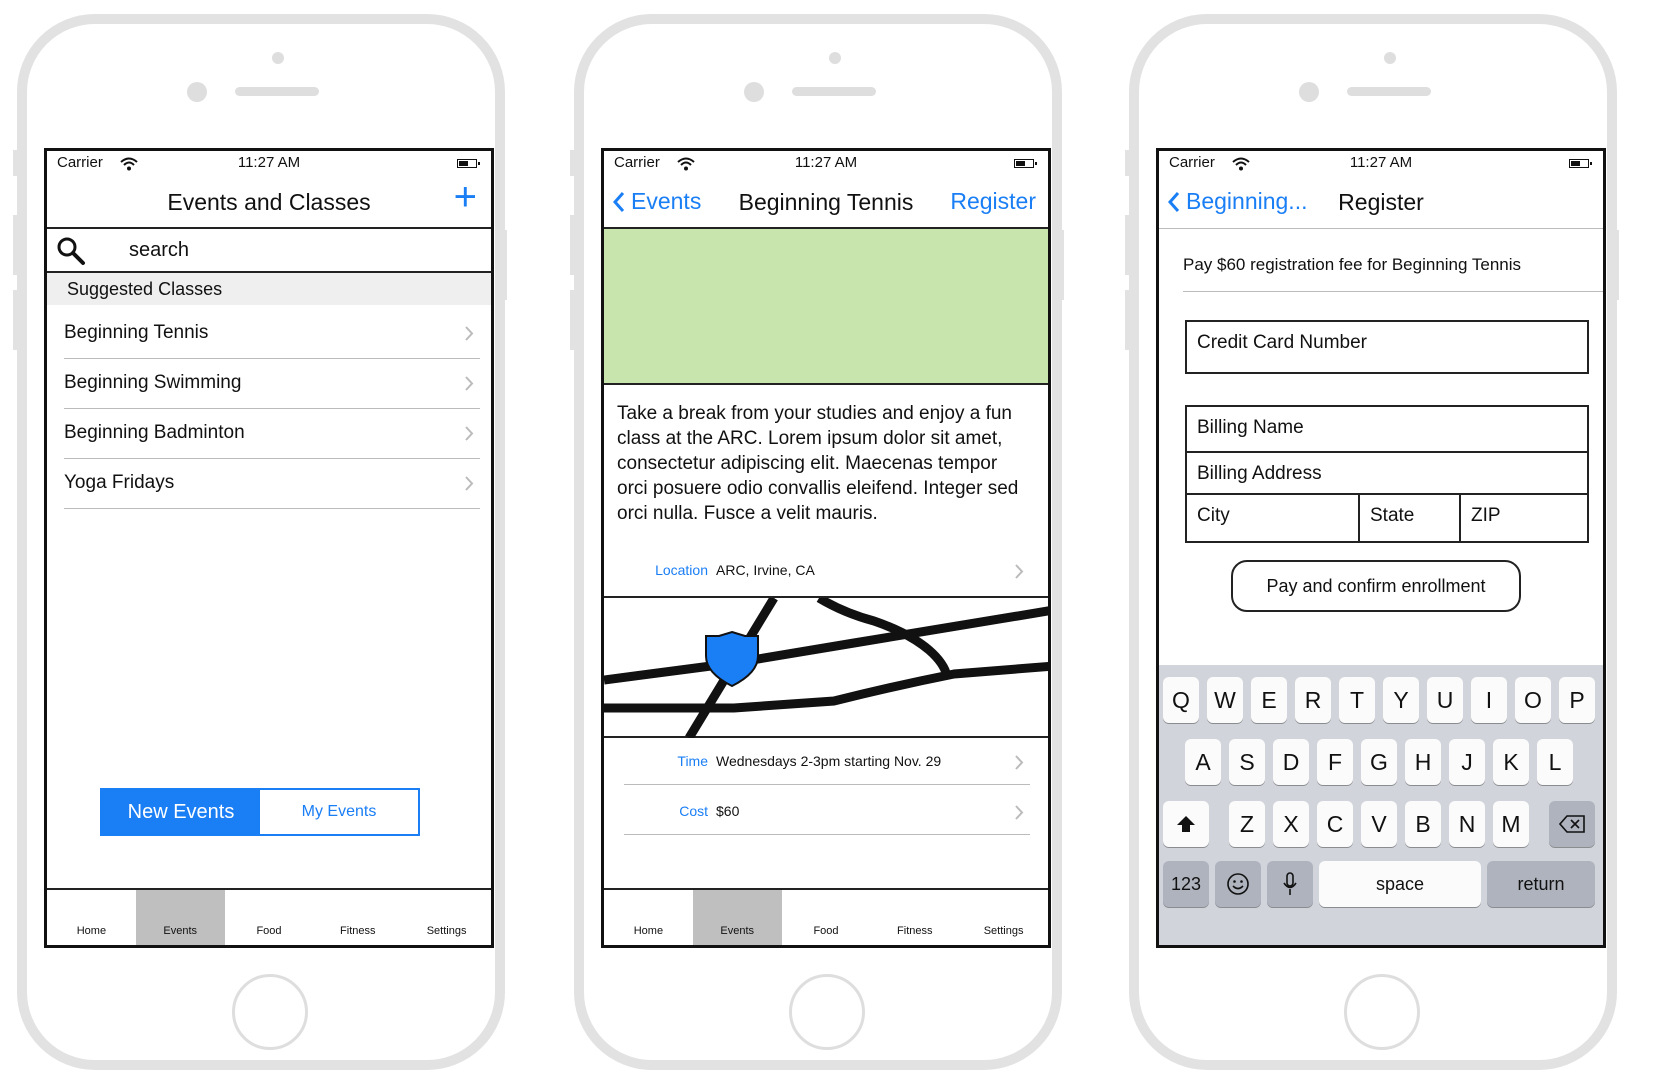  Describe the element at coordinates (732, 659) in the screenshot. I see `map-pin-icon` at that location.